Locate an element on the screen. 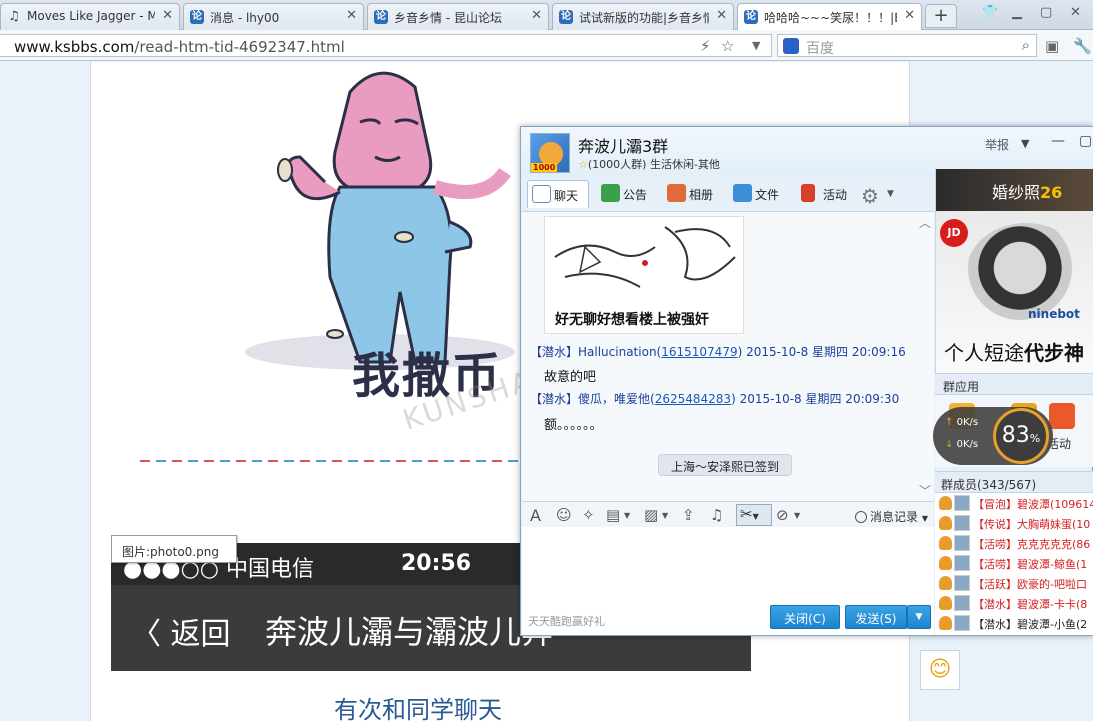 The image size is (1093, 721). close-window-icon: ✕ is located at coordinates (1075, 12).